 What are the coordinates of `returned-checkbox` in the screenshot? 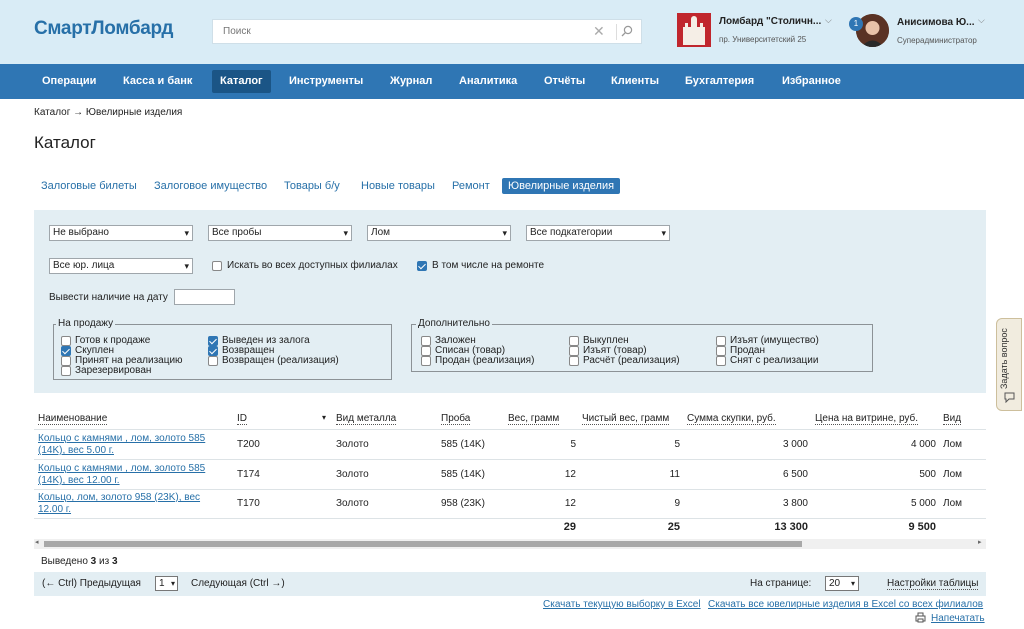 It's located at (213, 351).